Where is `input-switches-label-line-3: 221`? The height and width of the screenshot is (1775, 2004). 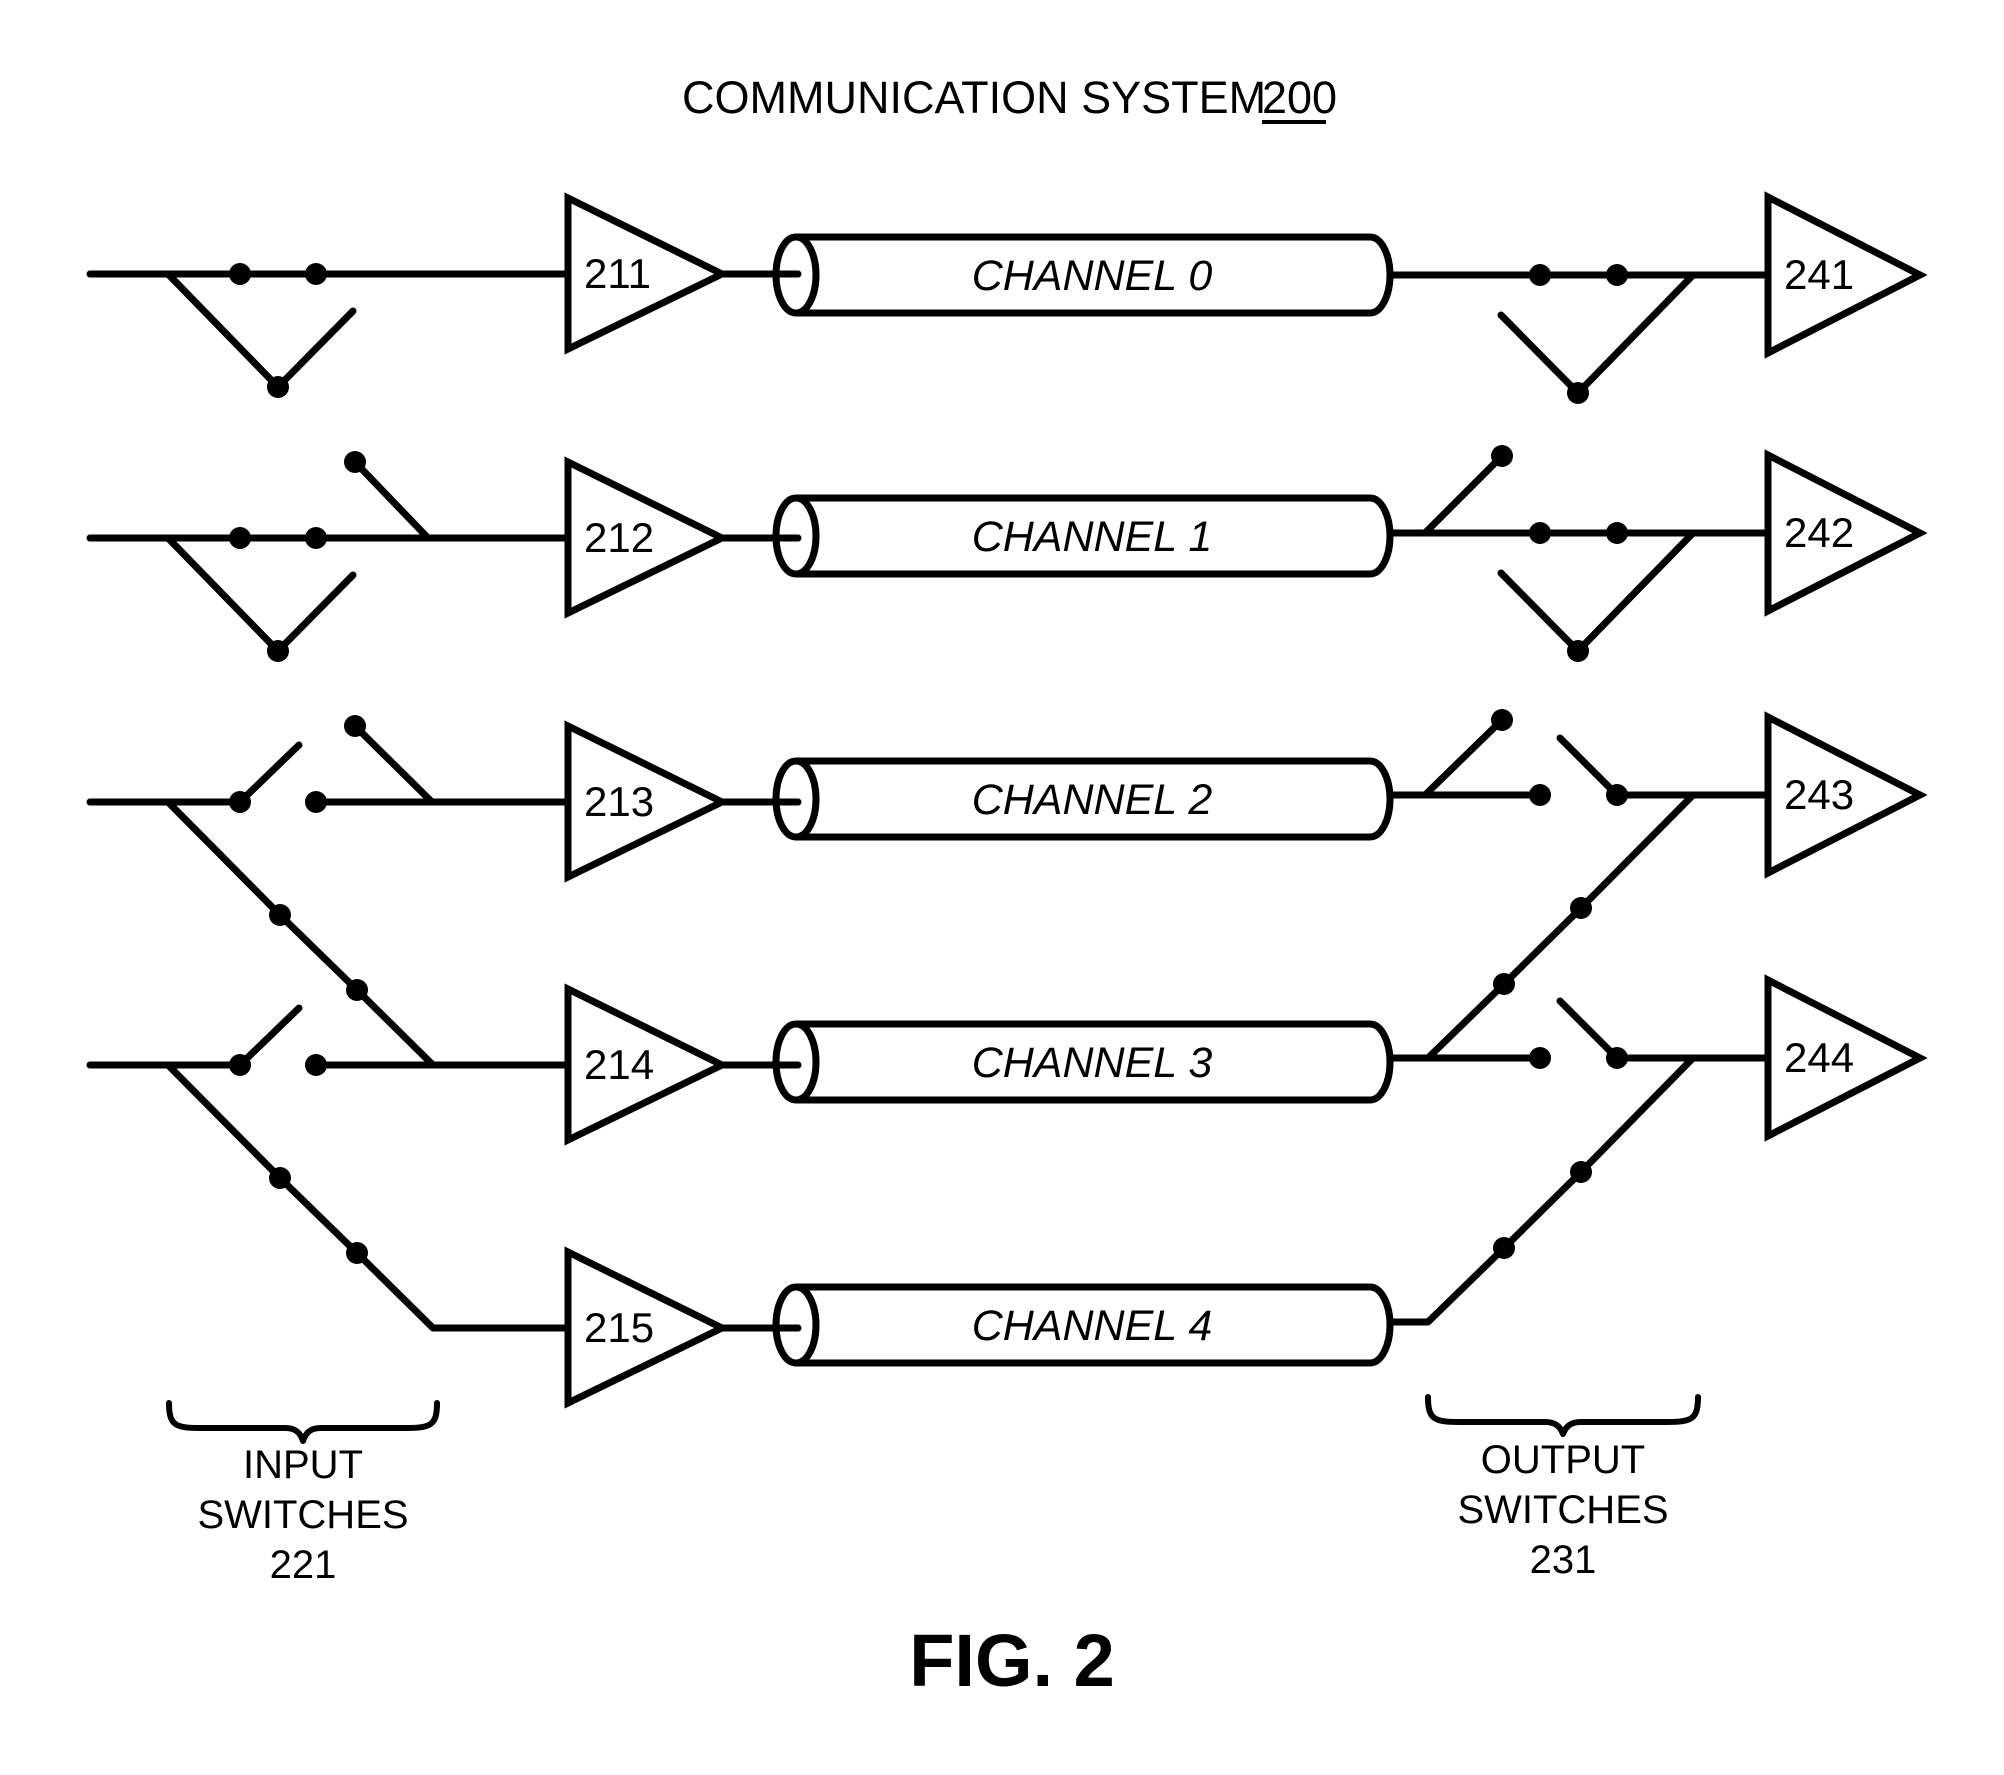 input-switches-label-line-3: 221 is located at coordinates (303, 1565).